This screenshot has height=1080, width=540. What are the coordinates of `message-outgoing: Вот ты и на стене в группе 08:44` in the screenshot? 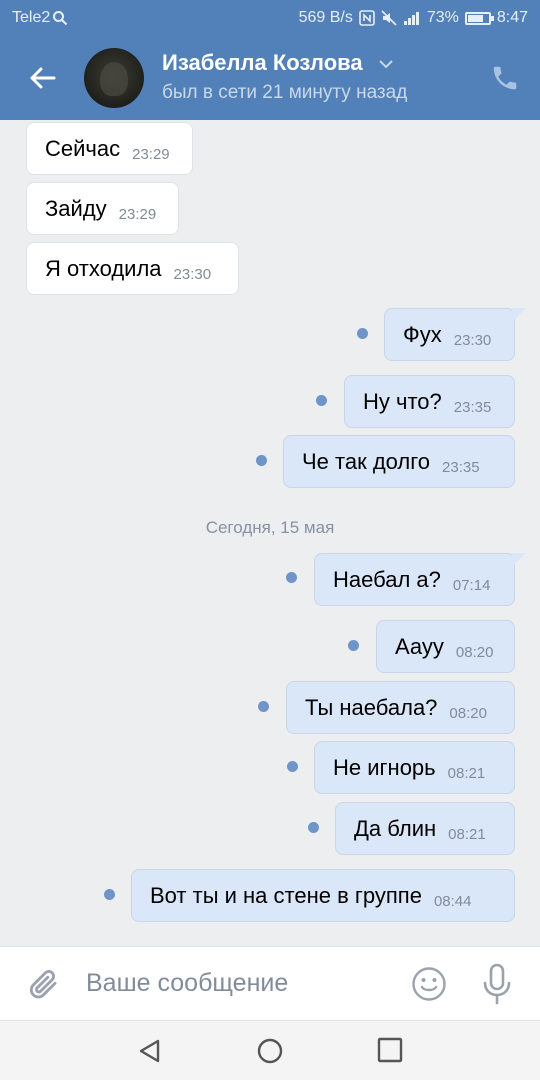 It's located at (323, 895).